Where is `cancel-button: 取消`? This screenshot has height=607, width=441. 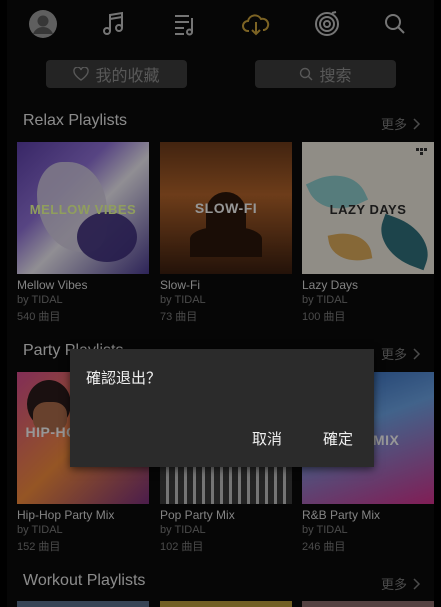
cancel-button: 取消 is located at coordinates (267, 438).